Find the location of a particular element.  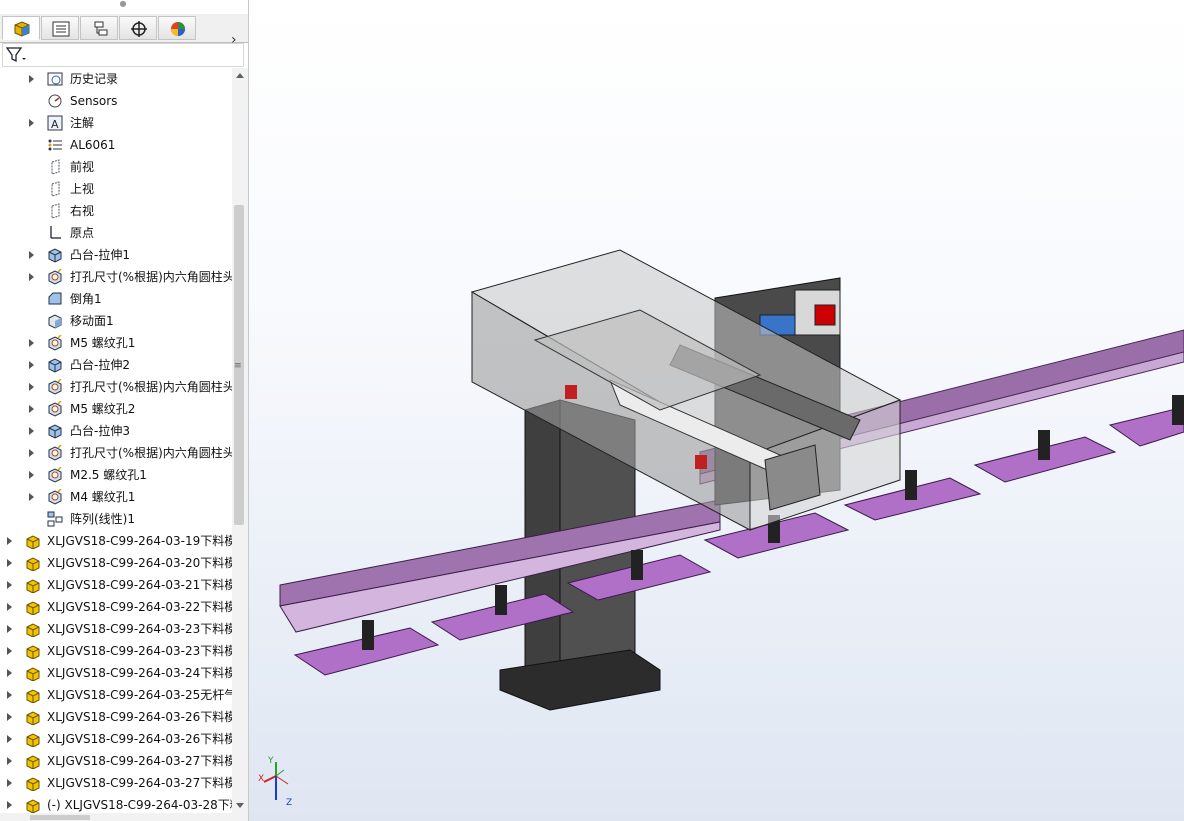

tree-item-label: XLJGVS18-C99-264-03-27下料模 is located at coordinates (139, 783).